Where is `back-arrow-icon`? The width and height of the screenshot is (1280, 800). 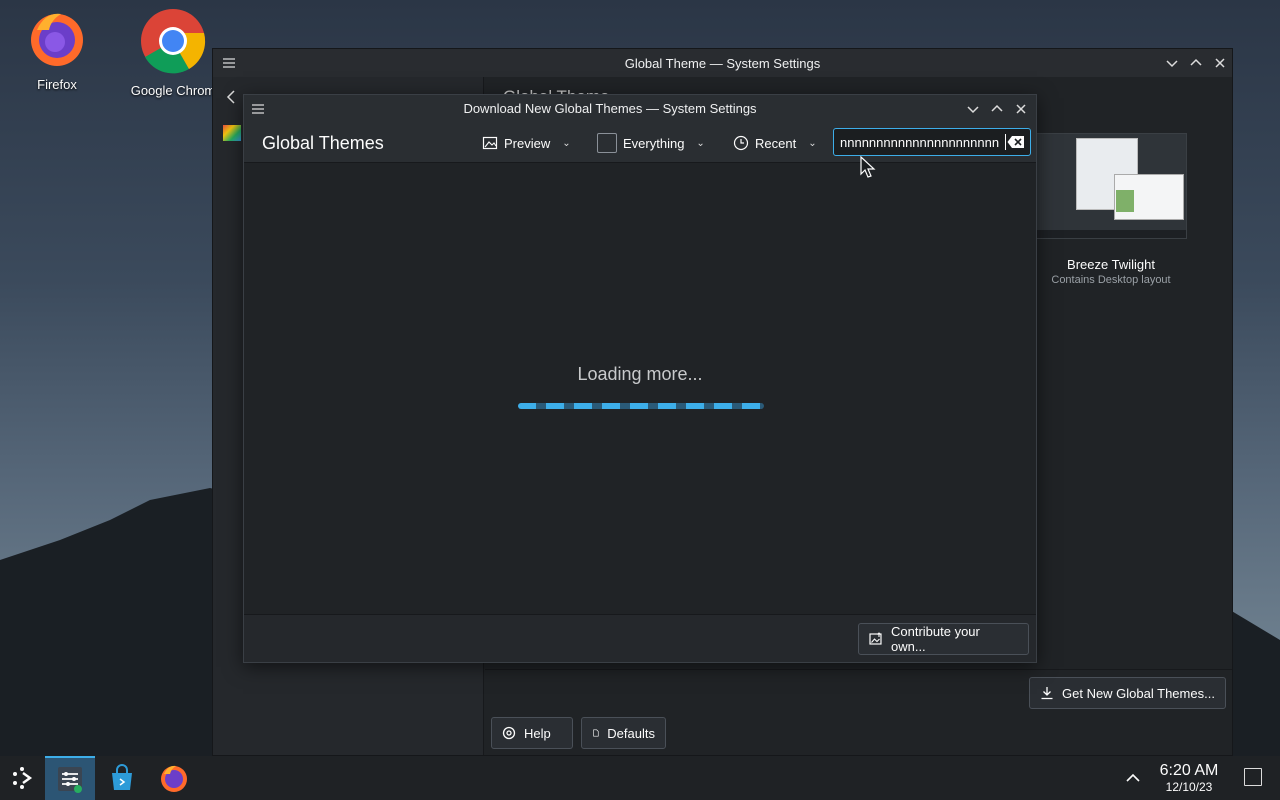 back-arrow-icon is located at coordinates (231, 97).